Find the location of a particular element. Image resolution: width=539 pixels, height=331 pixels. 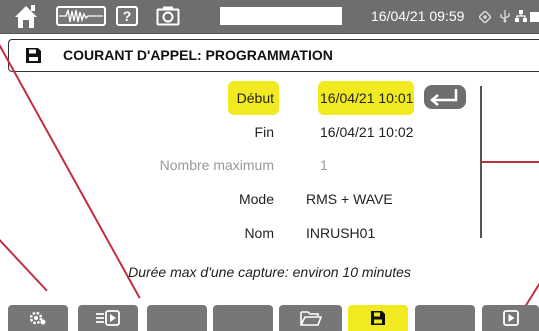

field-label: Mode is located at coordinates (256, 199).